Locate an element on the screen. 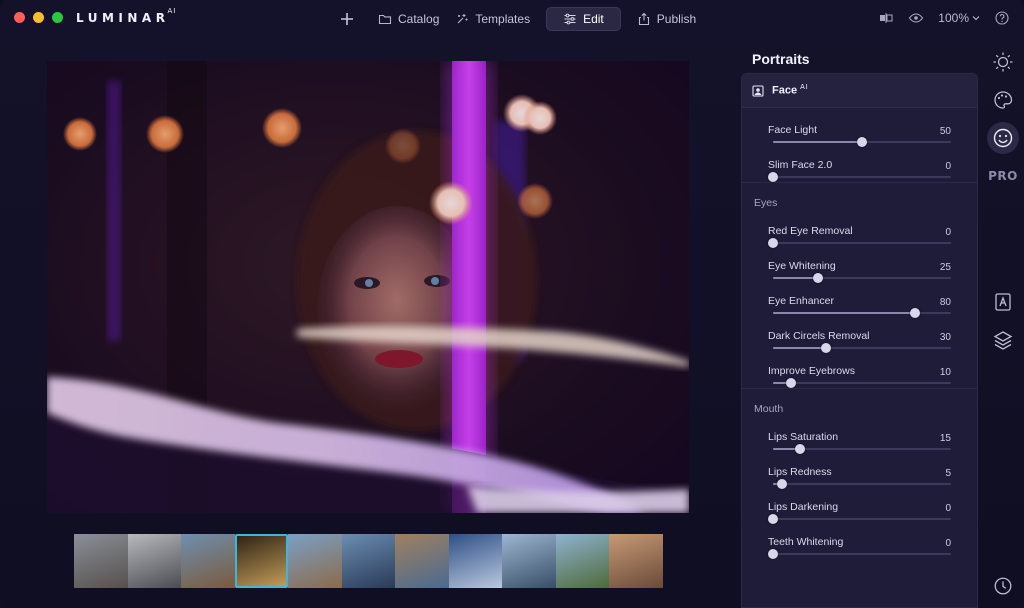 This screenshot has height=608, width=1024. slider-row: Red Eye Removal 0 is located at coordinates (859, 230).